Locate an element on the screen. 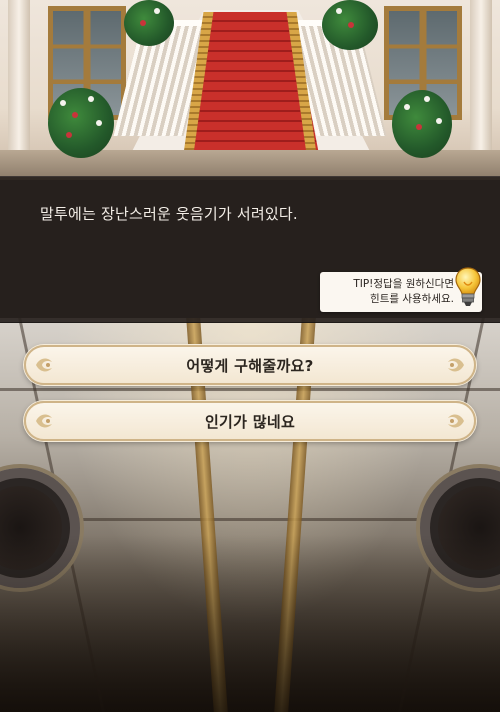  choice-label: 어떻게 구해줄까요? is located at coordinates (250, 365).